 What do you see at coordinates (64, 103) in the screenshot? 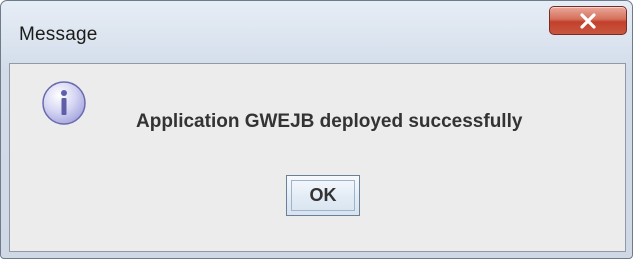
I see `info-icon` at bounding box center [64, 103].